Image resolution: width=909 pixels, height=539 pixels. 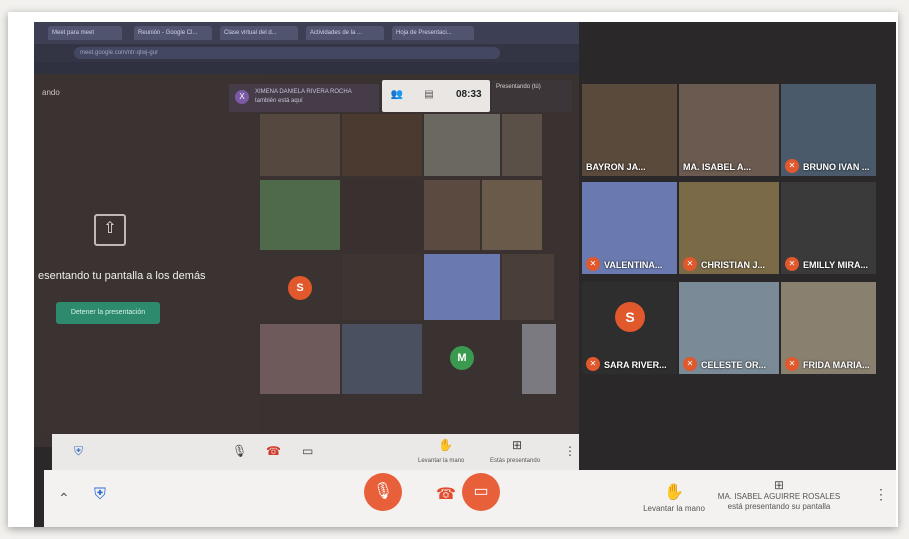 I want to click on video-tile: S, so click(x=300, y=287).